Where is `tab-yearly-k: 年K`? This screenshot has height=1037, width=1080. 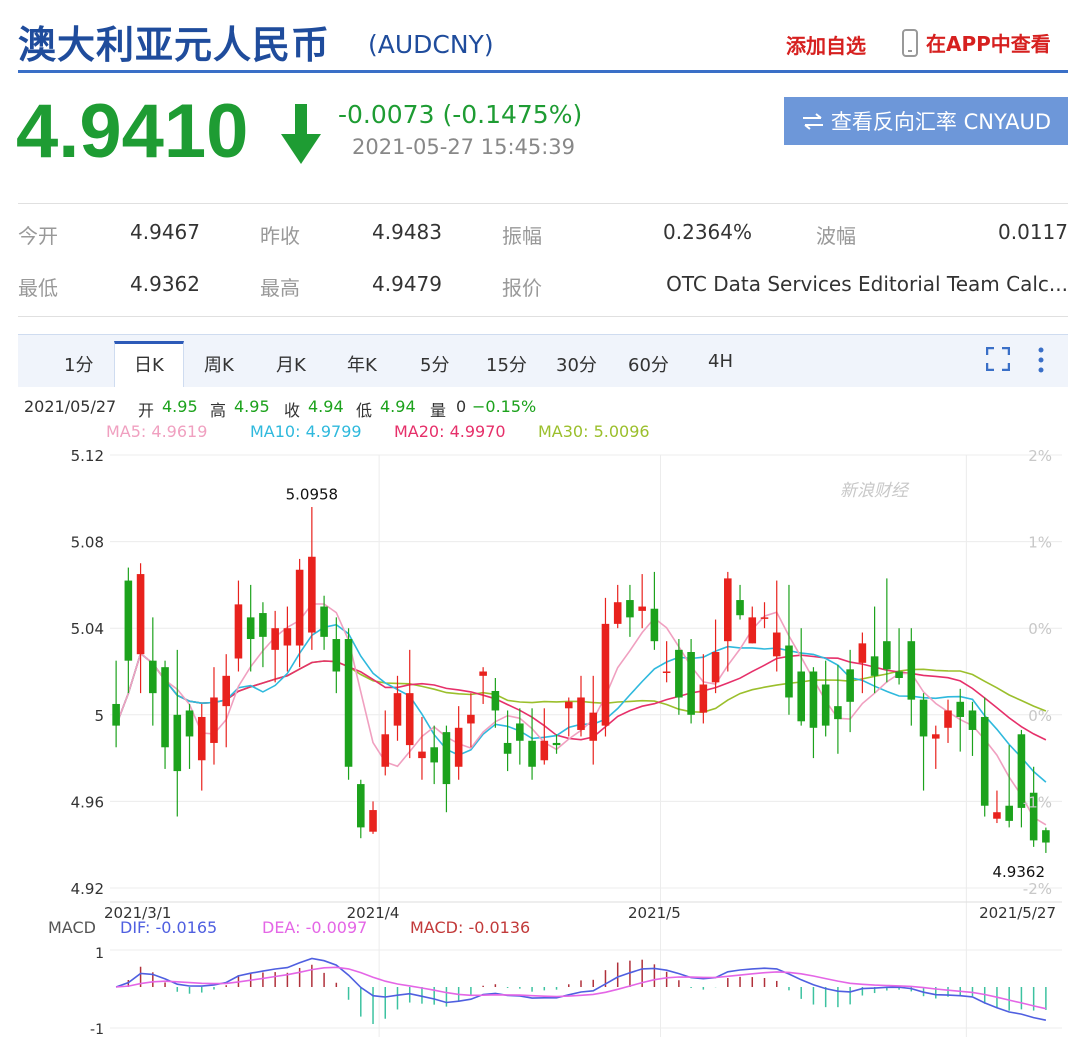 tab-yearly-k: 年K is located at coordinates (362, 364).